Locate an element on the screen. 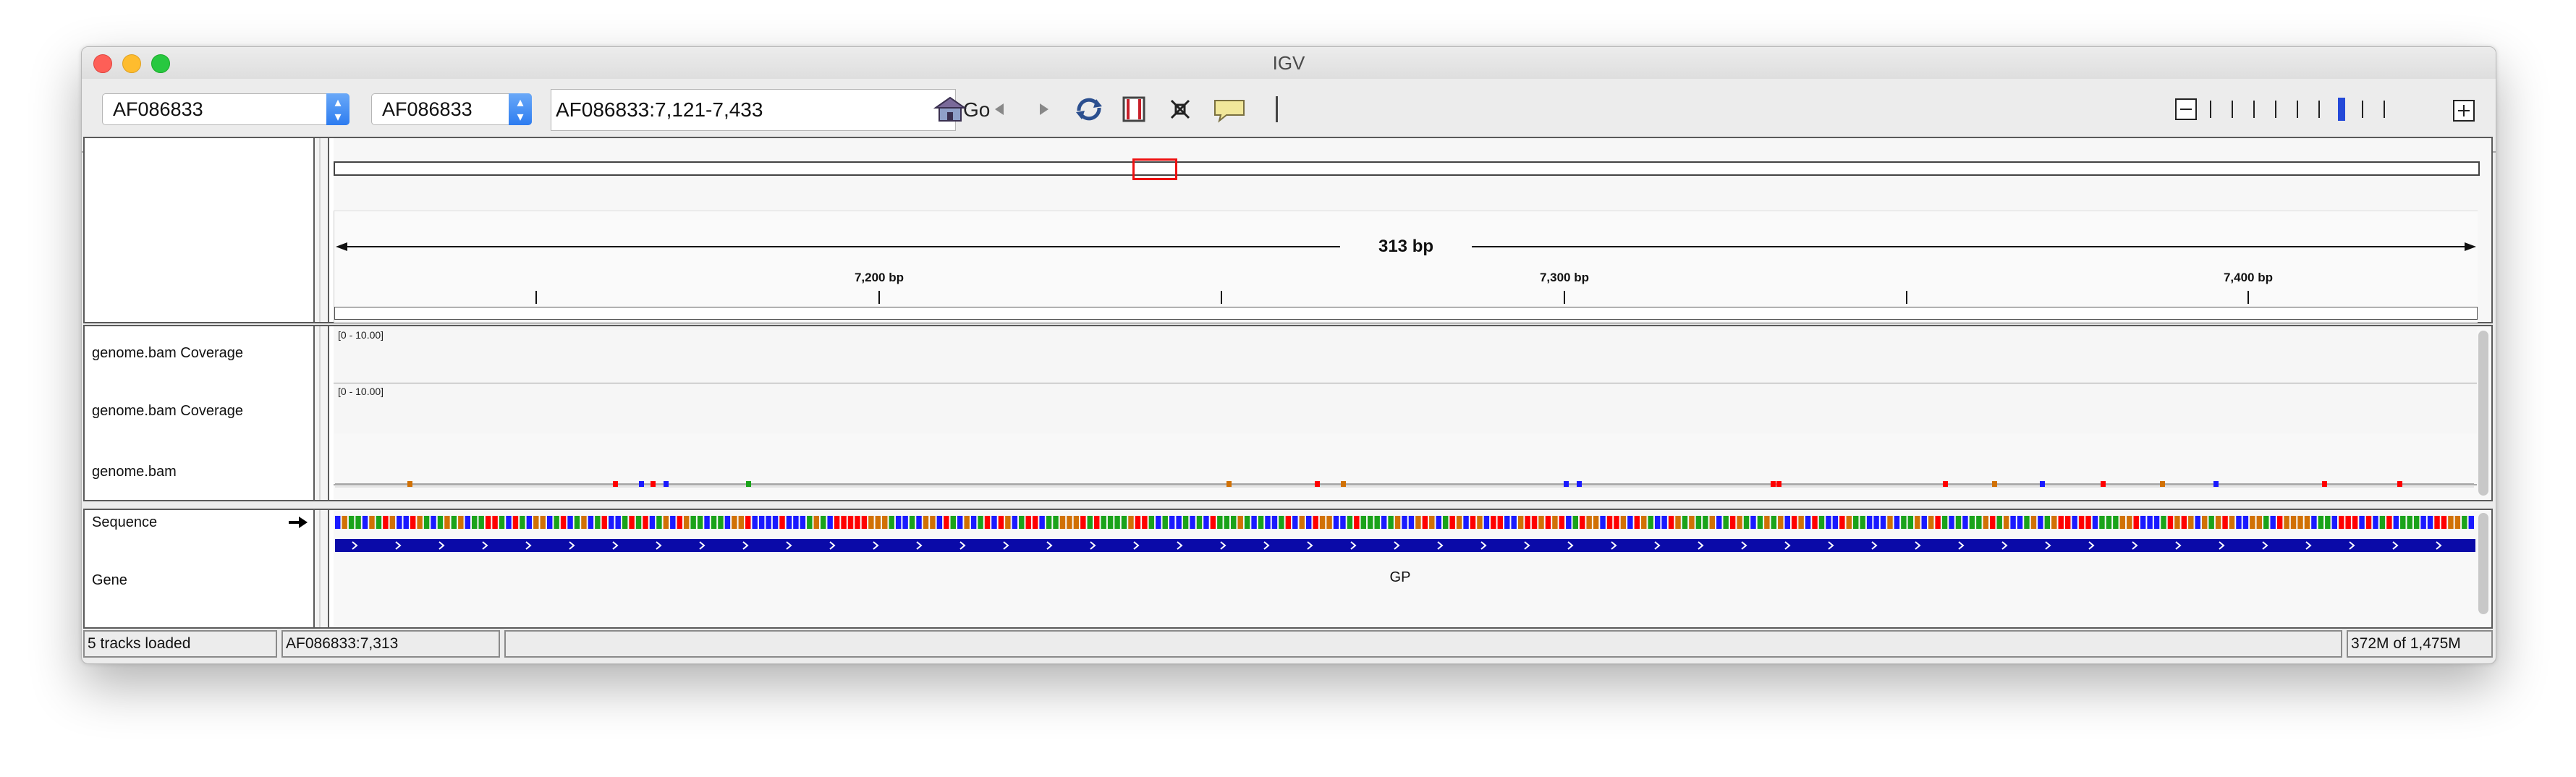  back-icon is located at coordinates (999, 109).